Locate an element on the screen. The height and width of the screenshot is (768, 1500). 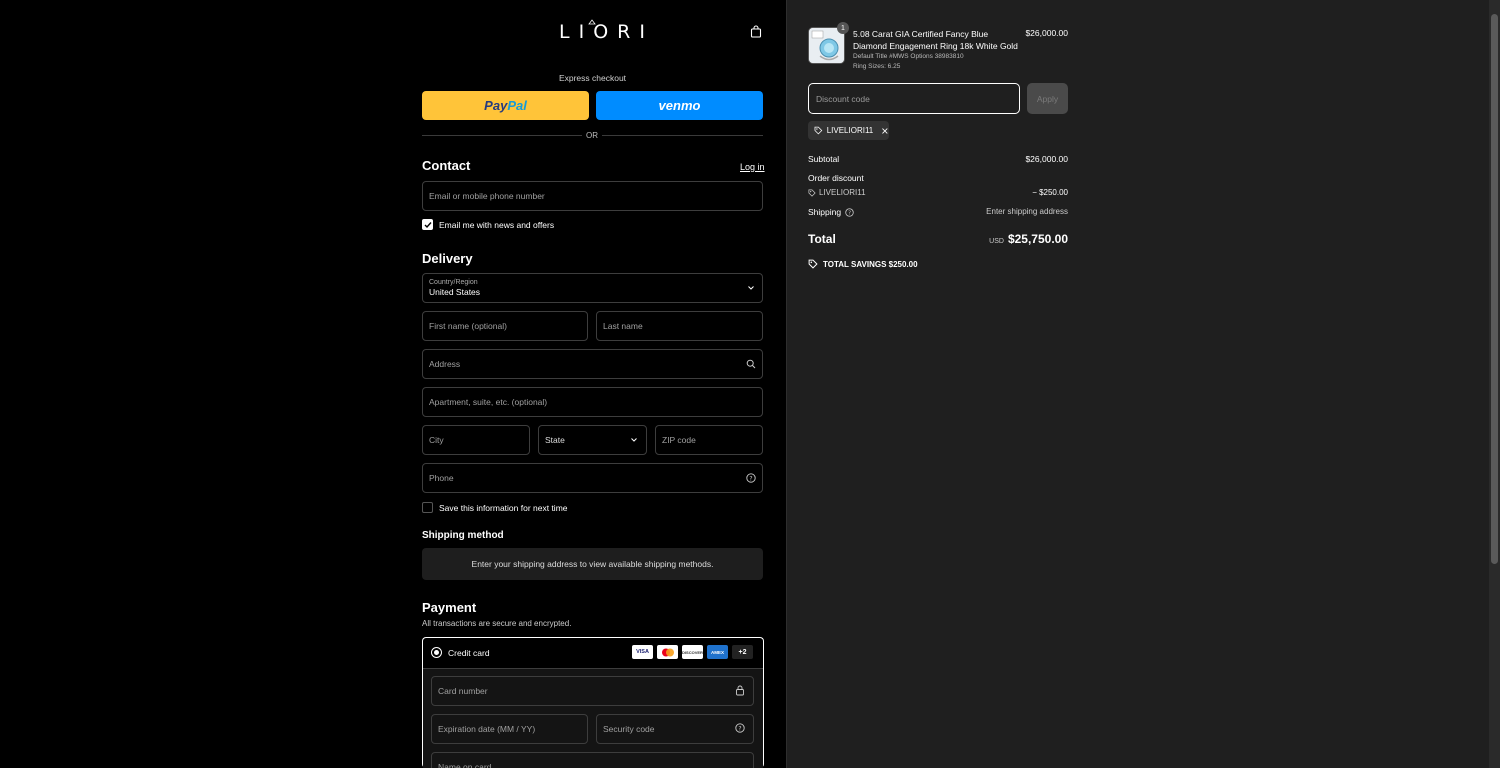
expiration-input is located at coordinates (512, 729).